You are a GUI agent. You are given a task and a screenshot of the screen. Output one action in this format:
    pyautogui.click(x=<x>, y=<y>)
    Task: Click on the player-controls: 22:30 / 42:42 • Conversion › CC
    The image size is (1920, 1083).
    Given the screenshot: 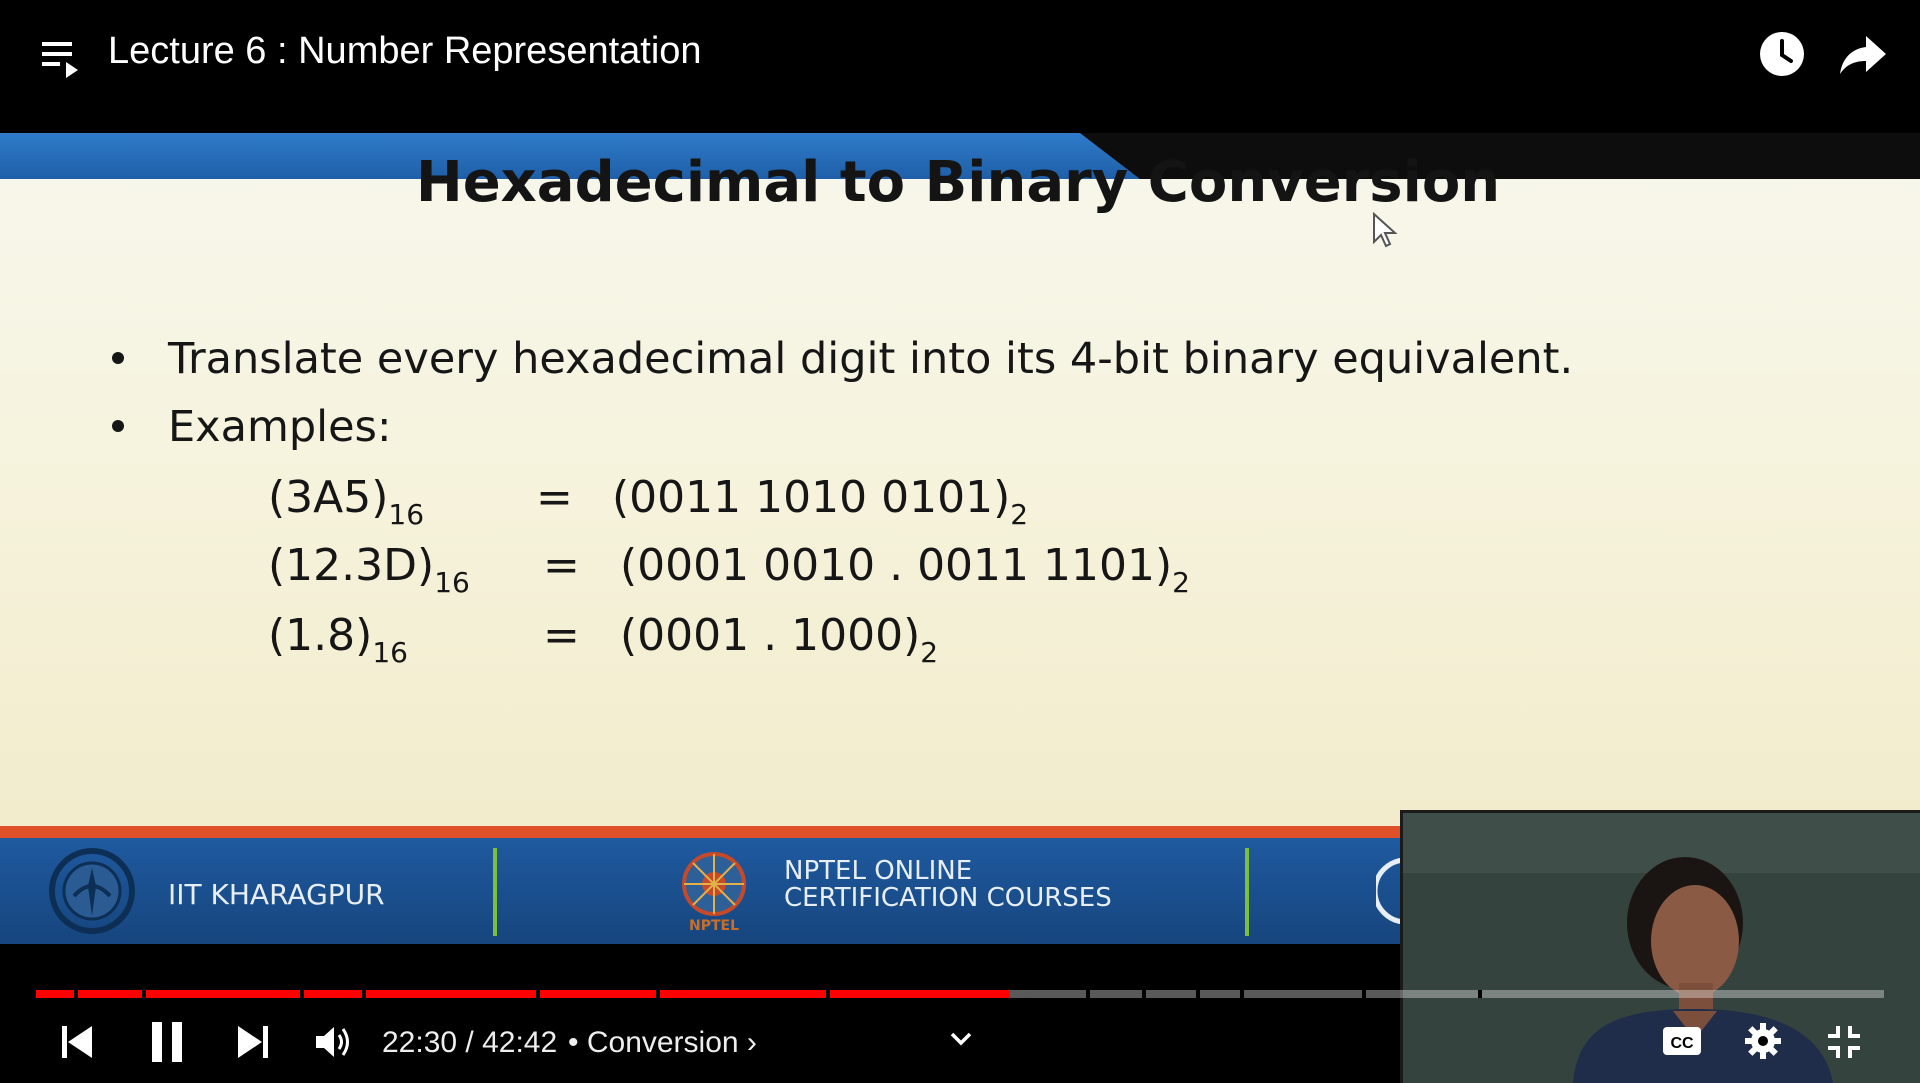 What is the action you would take?
    pyautogui.click(x=960, y=1045)
    